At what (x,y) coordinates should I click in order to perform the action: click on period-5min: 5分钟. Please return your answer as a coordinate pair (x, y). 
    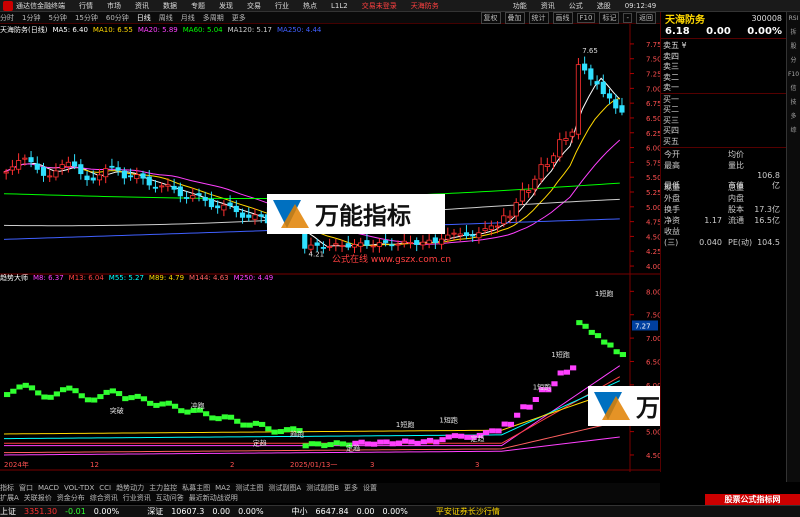
    Looking at the image, I should click on (57, 18).